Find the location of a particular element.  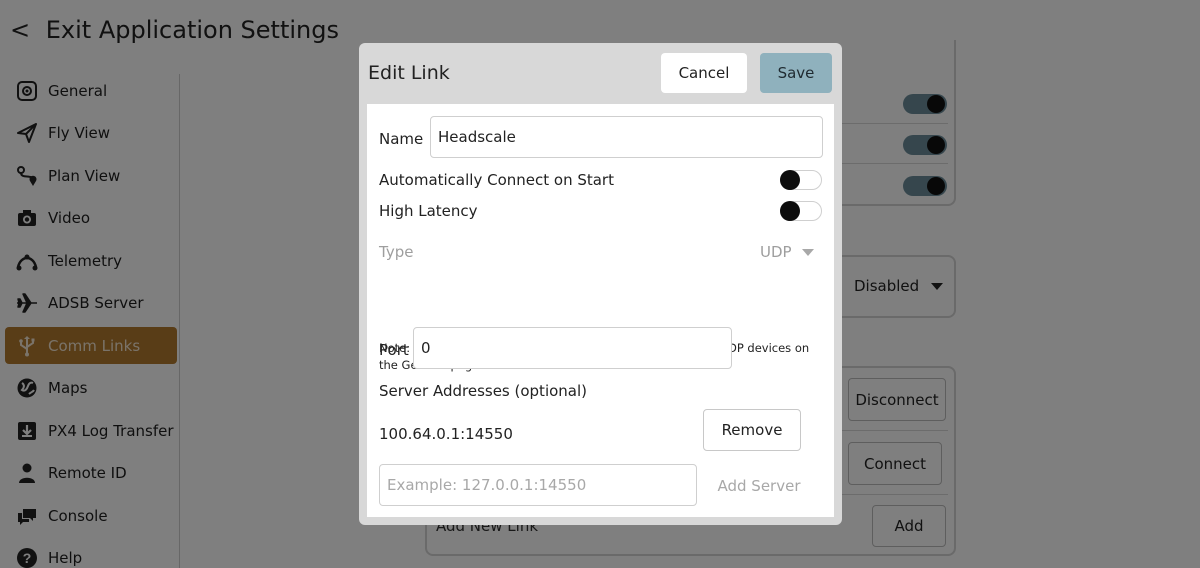

server-address-item: 100.64.0.1:14550 is located at coordinates (446, 434).